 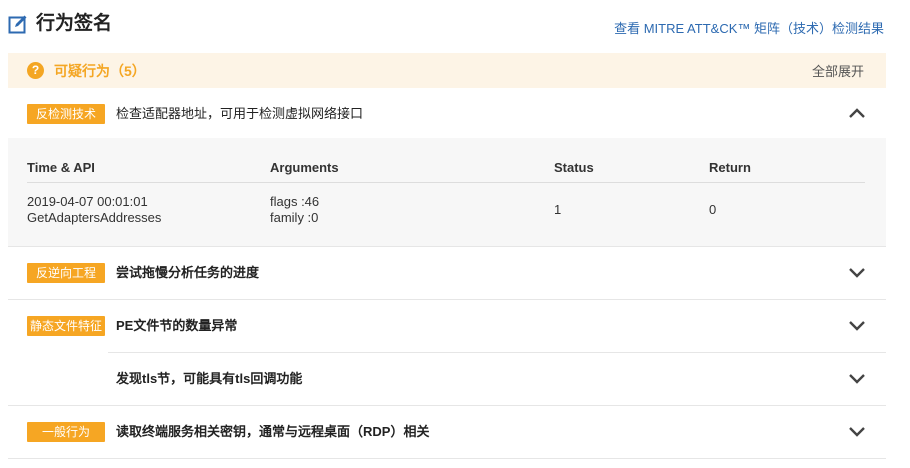 I want to click on behavior-description: 发现tls节，可能具有tls回调功能, so click(x=209, y=378).